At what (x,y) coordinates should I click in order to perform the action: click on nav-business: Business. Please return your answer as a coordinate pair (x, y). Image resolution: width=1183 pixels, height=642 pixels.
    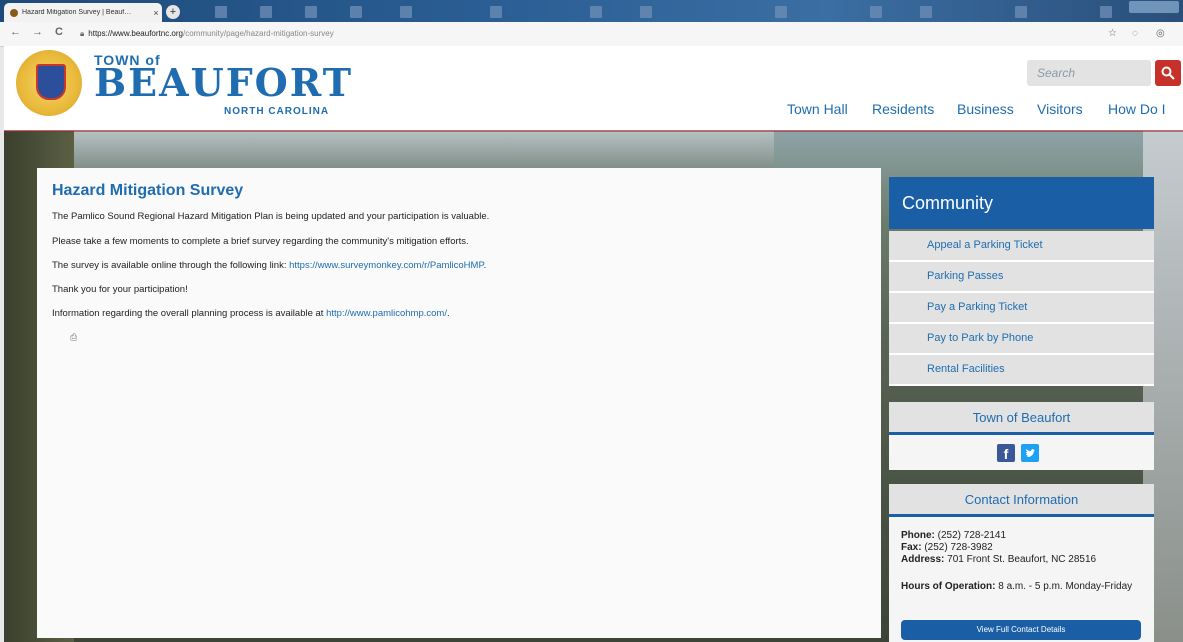
    Looking at the image, I should click on (985, 109).